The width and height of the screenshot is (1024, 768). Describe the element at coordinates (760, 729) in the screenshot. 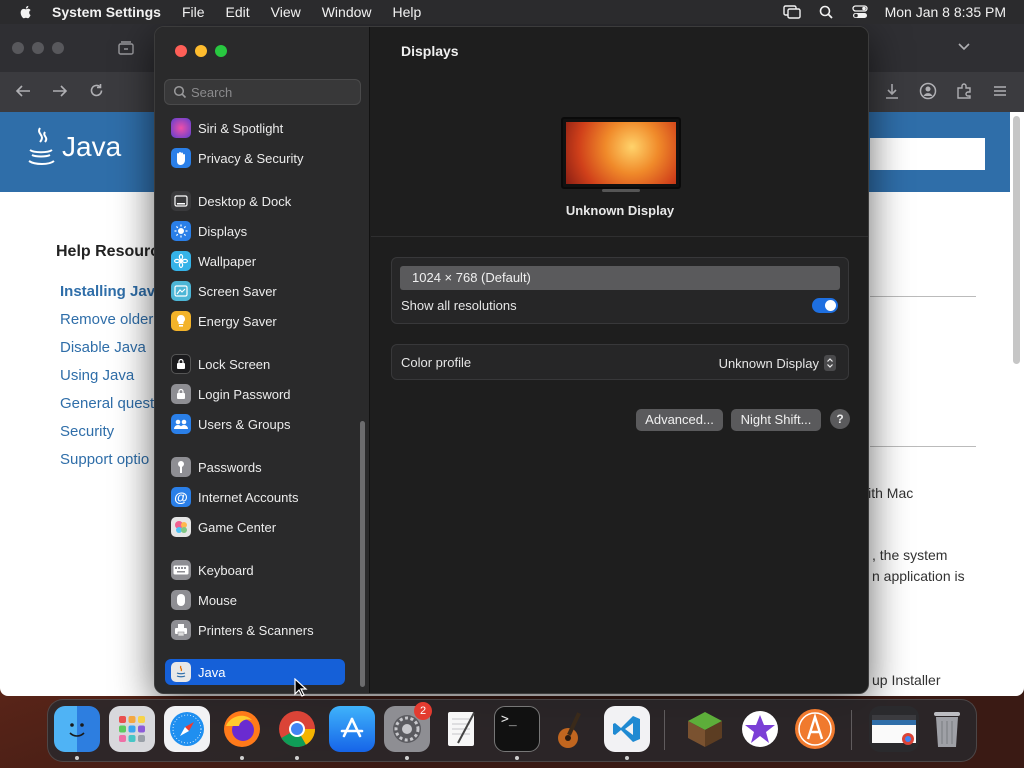

I see `dock-imovie-icon` at that location.